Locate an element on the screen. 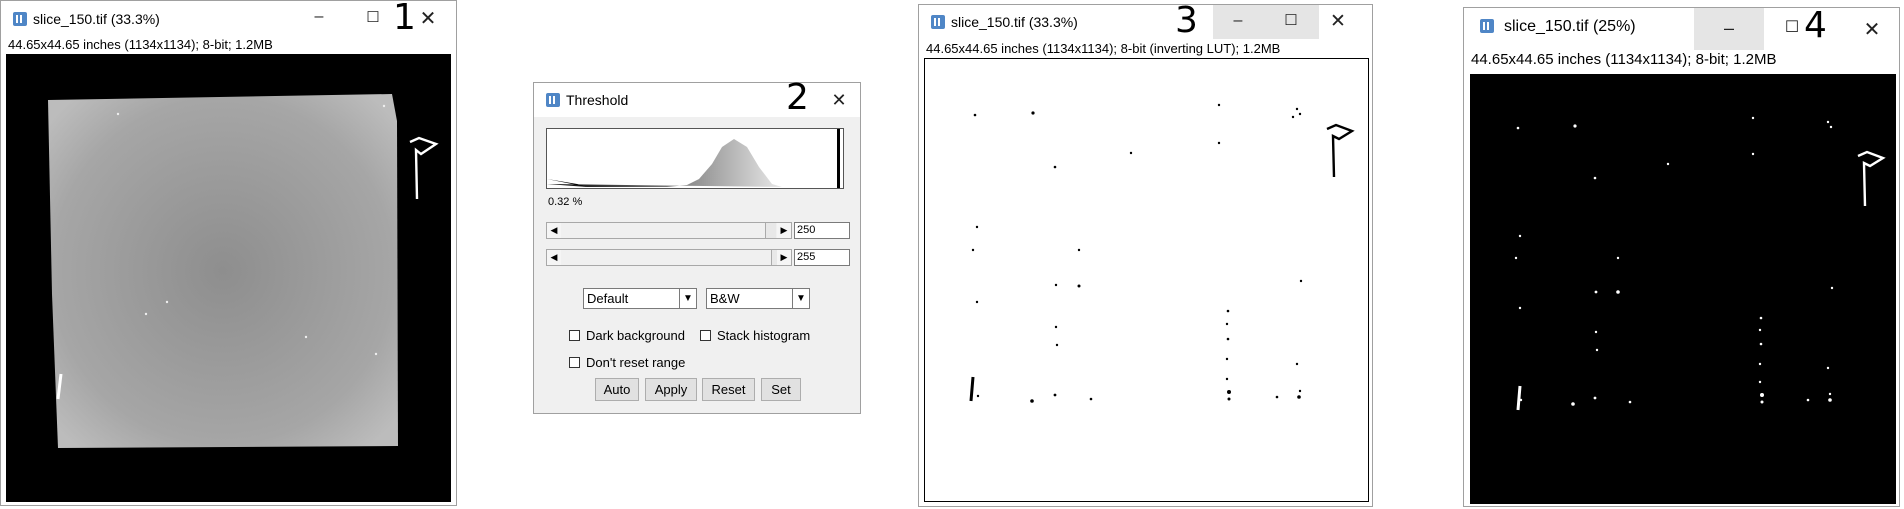 The width and height of the screenshot is (1904, 509). window-number-badge: 2 is located at coordinates (797, 97).